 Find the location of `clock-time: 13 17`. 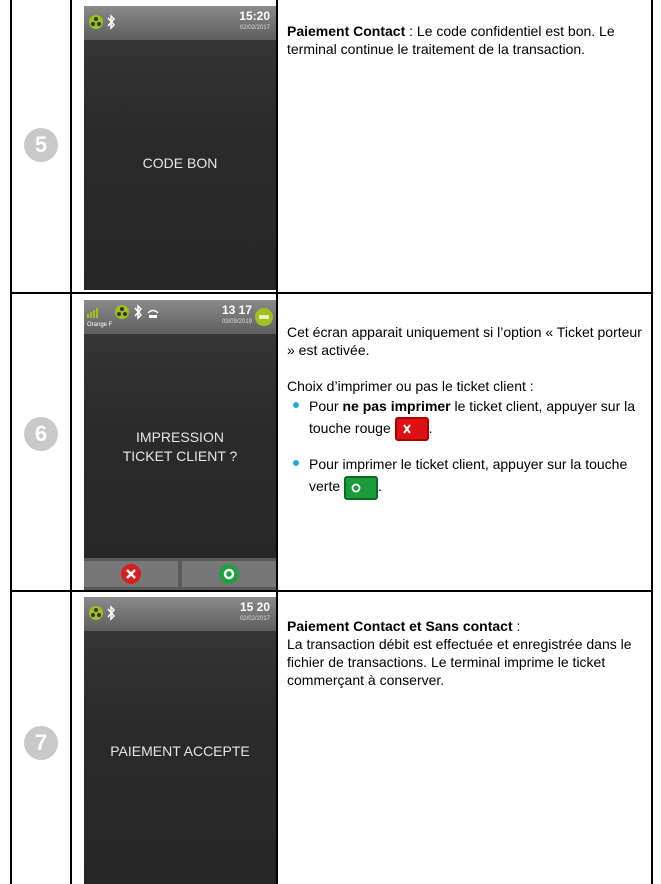

clock-time: 13 17 is located at coordinates (236, 310).